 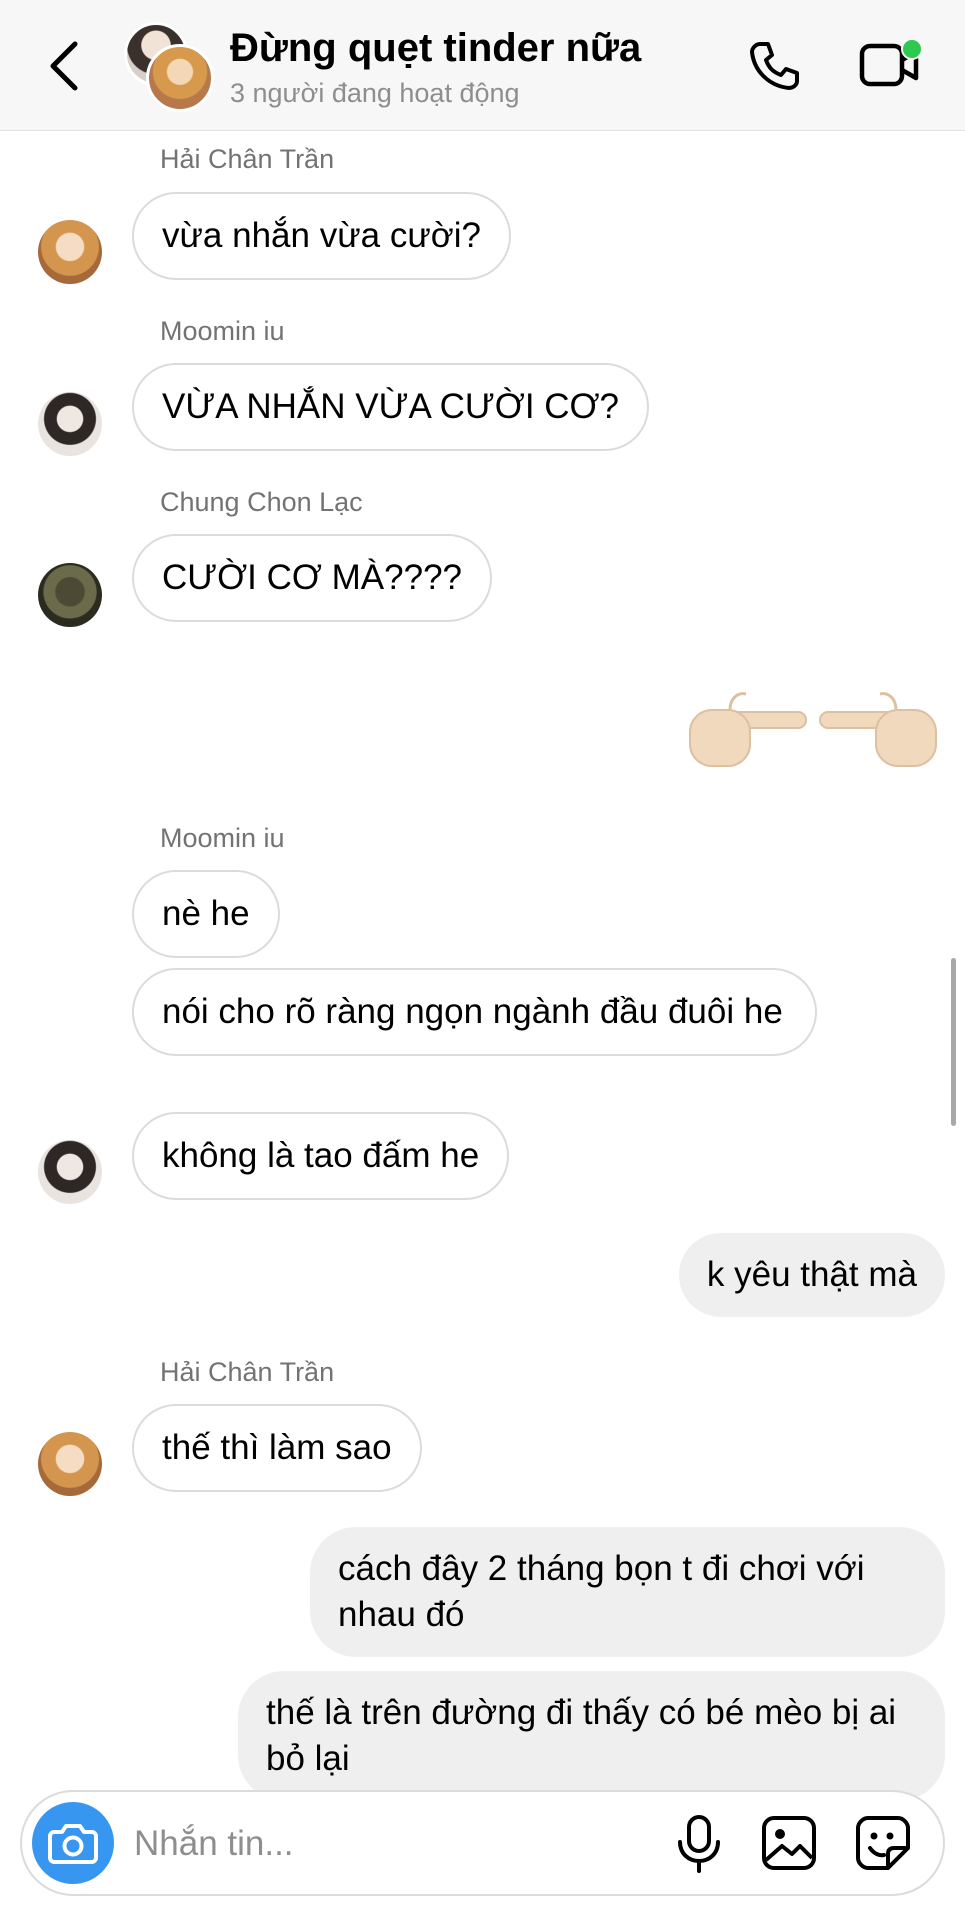 What do you see at coordinates (811, 1275) in the screenshot?
I see `my-message-bubble: k yêu thật mà` at bounding box center [811, 1275].